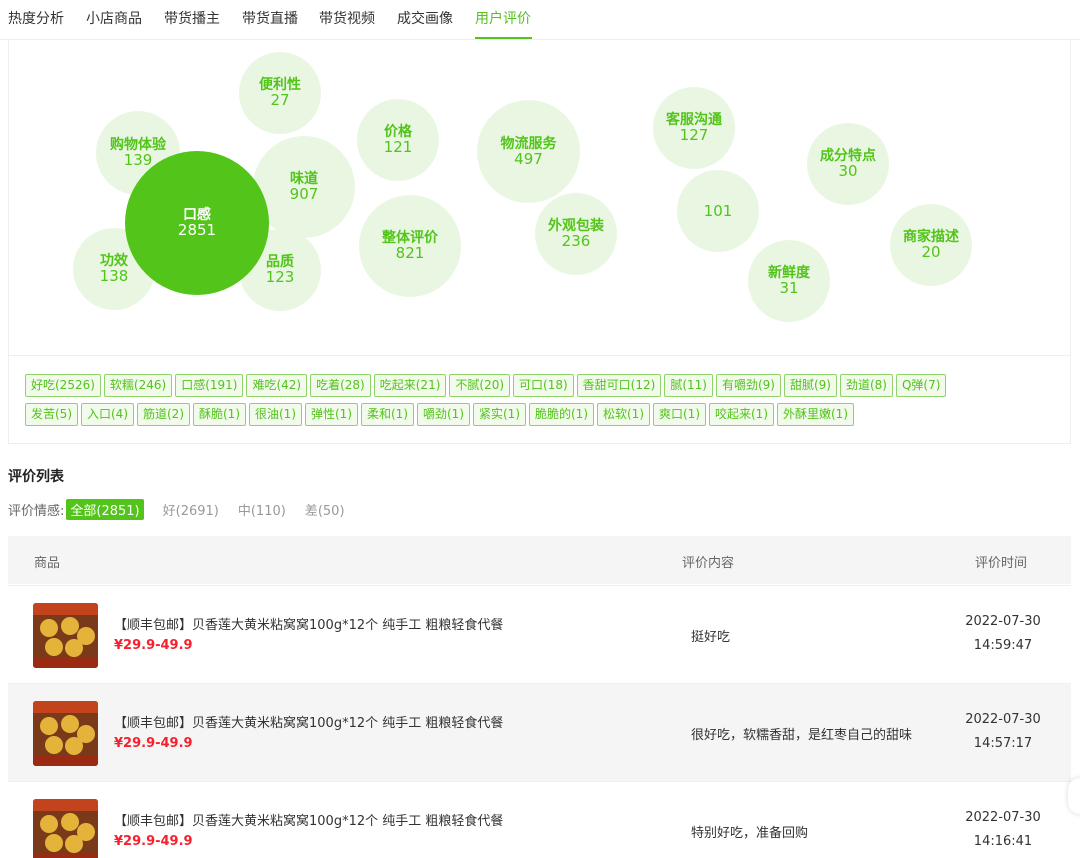 This screenshot has width=1080, height=858. I want to click on tab-buyer-profile: 成交画像, so click(425, 18).